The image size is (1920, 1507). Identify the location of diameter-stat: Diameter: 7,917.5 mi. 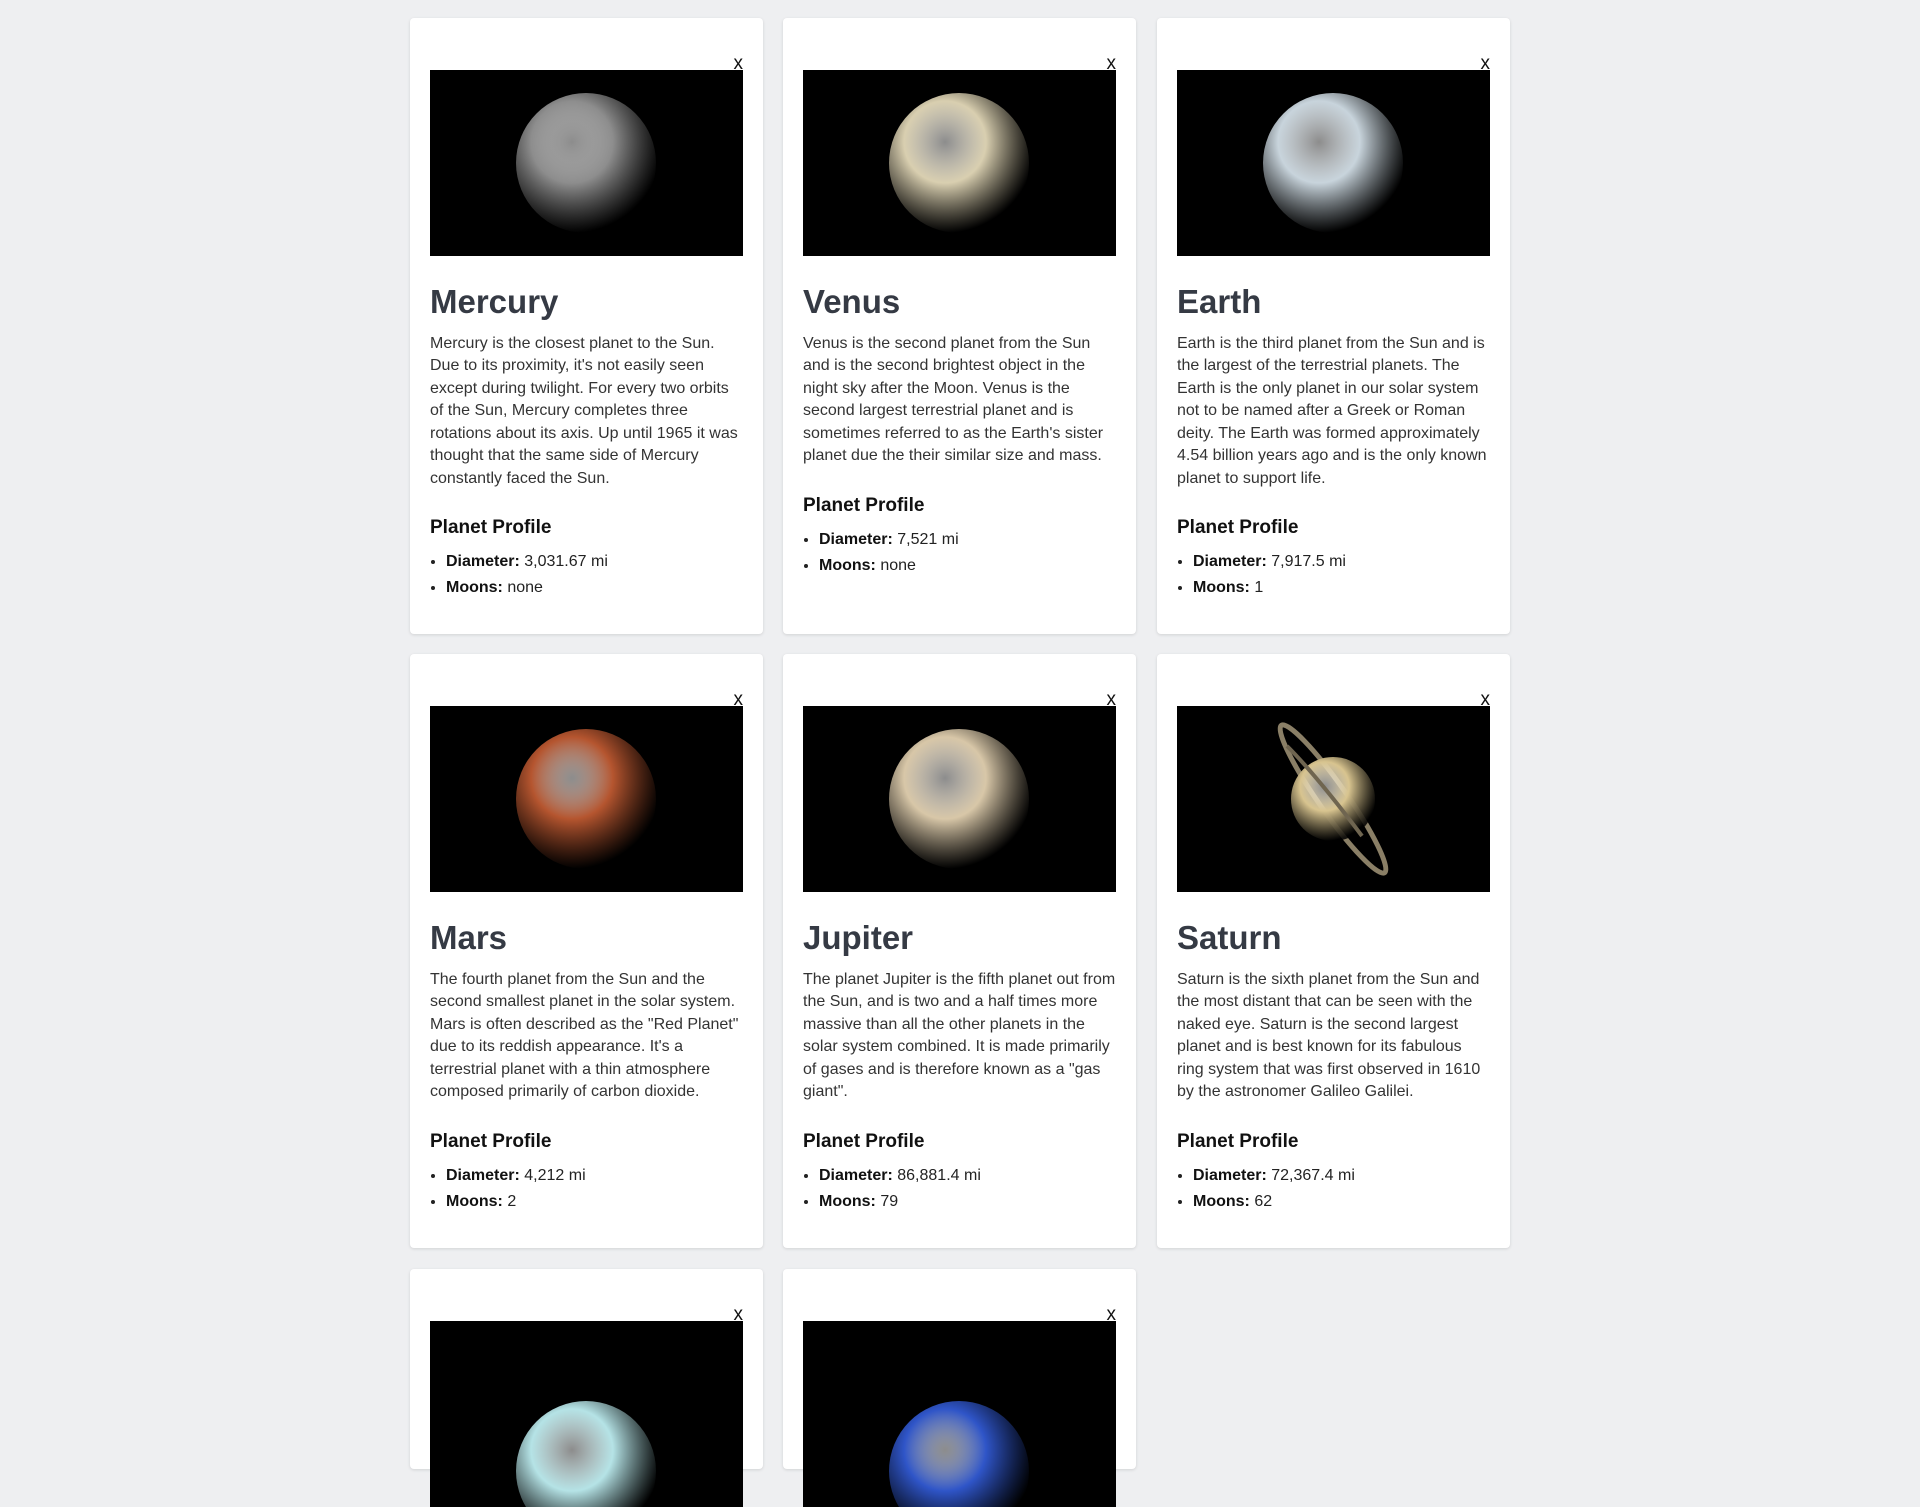
(1341, 562).